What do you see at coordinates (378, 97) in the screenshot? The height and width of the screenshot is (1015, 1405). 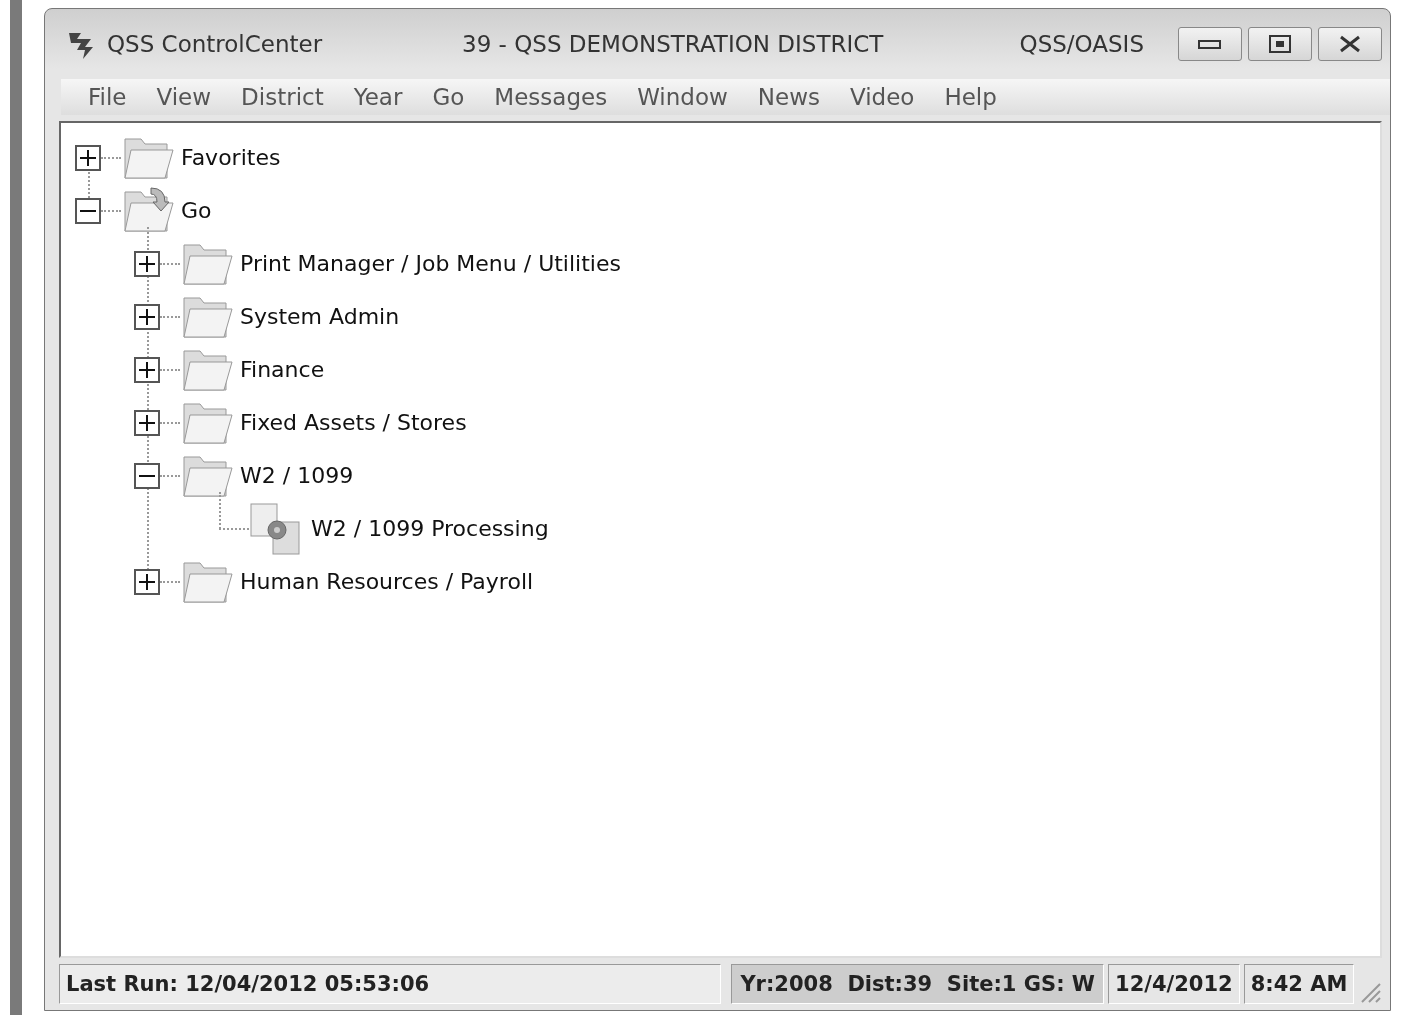 I see `menu-item: Year` at bounding box center [378, 97].